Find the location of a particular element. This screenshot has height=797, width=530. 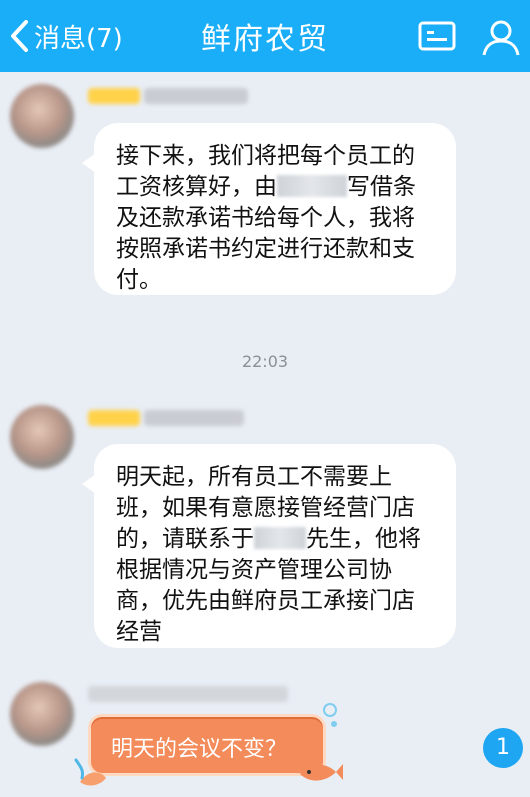

message-line: 付。 is located at coordinates (139, 280).